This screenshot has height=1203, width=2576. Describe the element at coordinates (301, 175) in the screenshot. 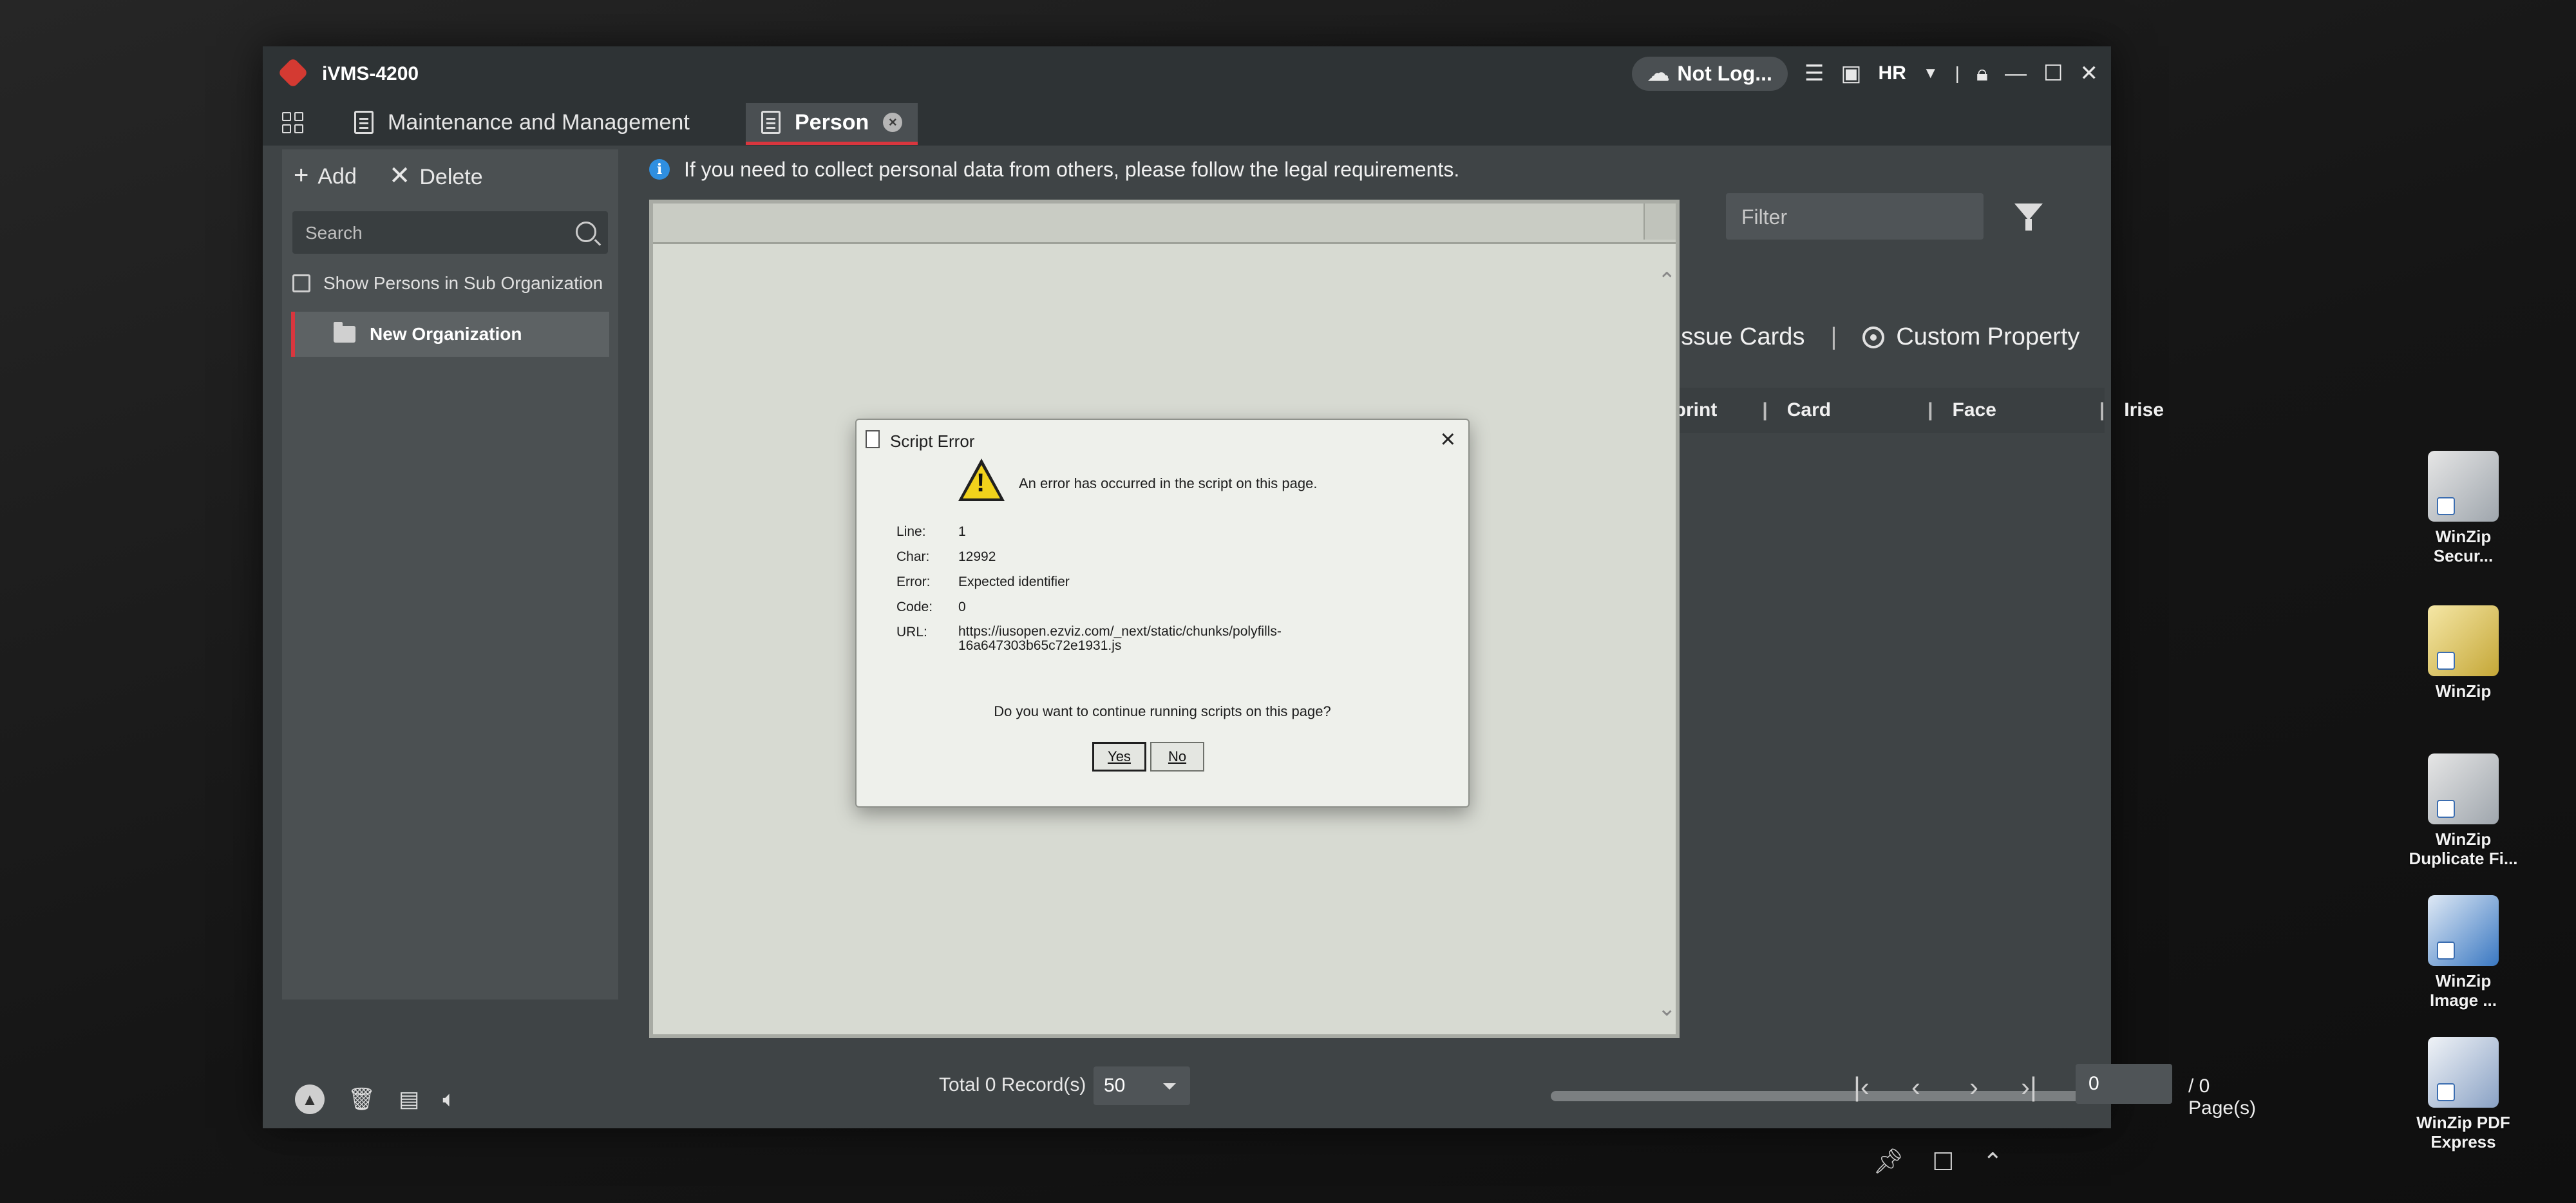

I see `plus-icon: +` at that location.